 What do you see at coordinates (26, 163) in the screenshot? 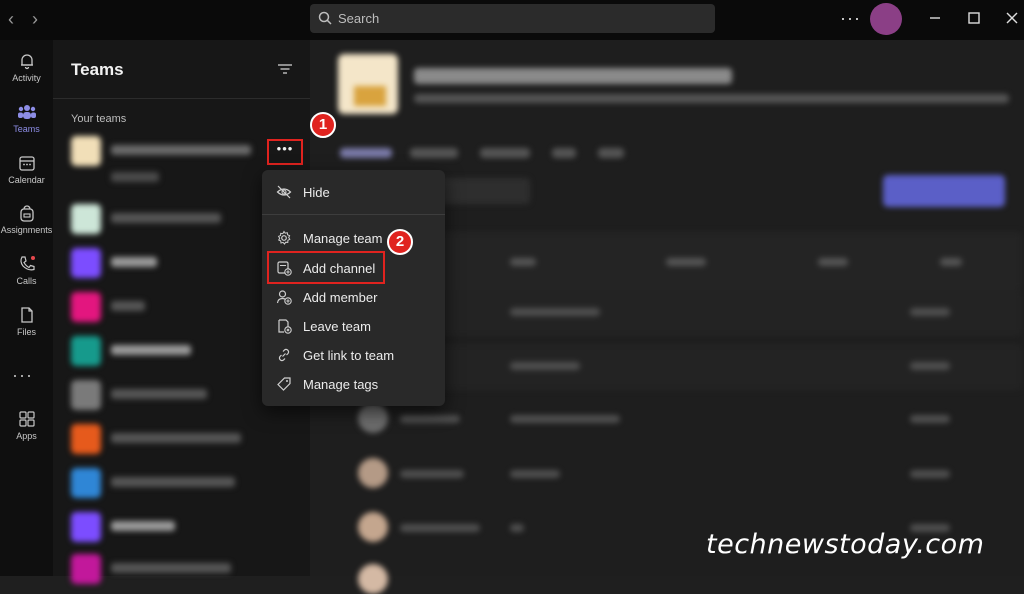
I see `calendar-icon` at bounding box center [26, 163].